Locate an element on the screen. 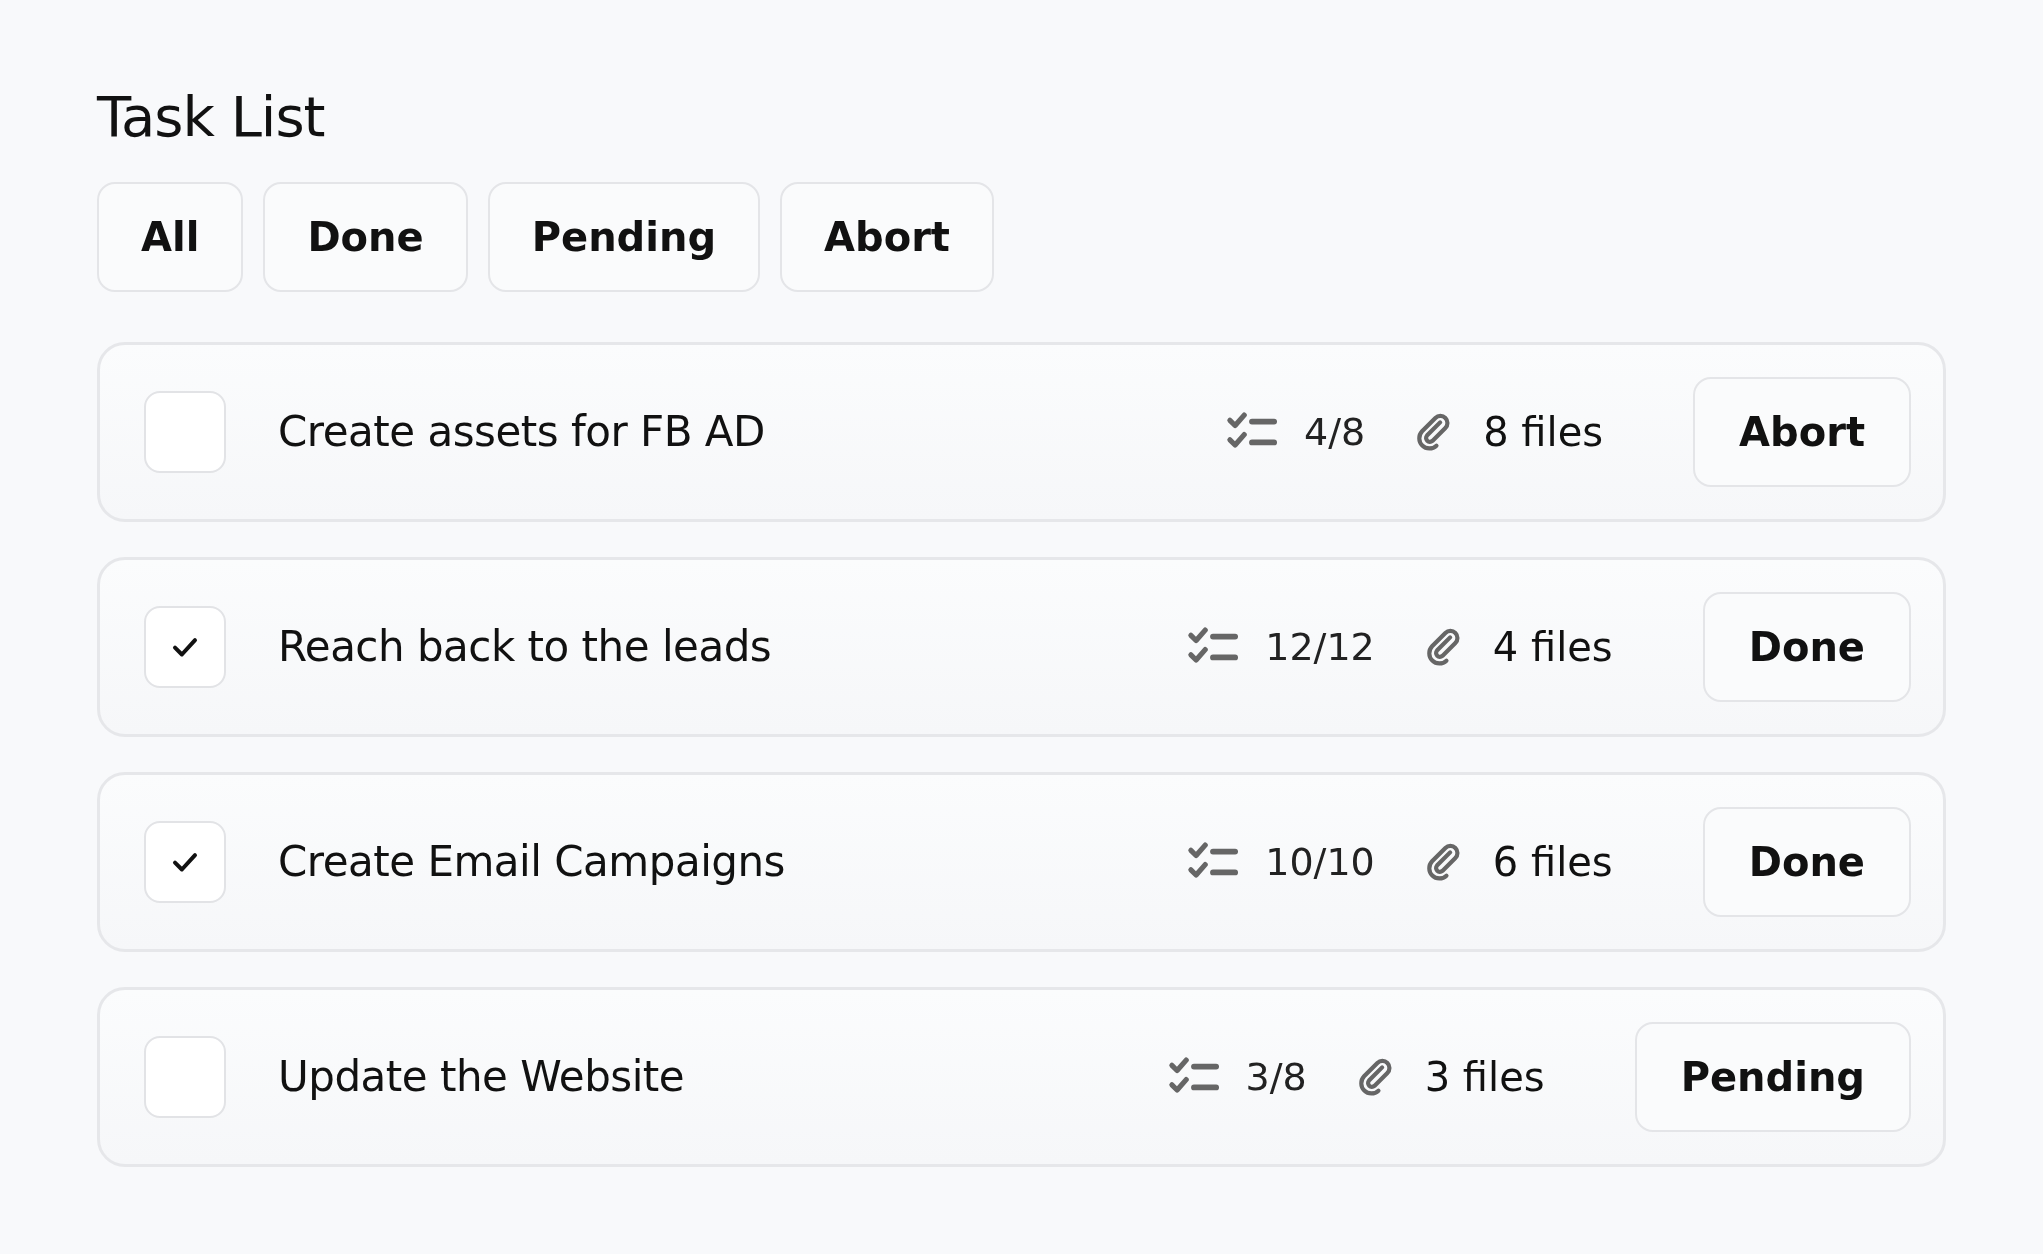 Image resolution: width=2043 pixels, height=1254 pixels. subtask-count: 10/10 is located at coordinates (1320, 861).